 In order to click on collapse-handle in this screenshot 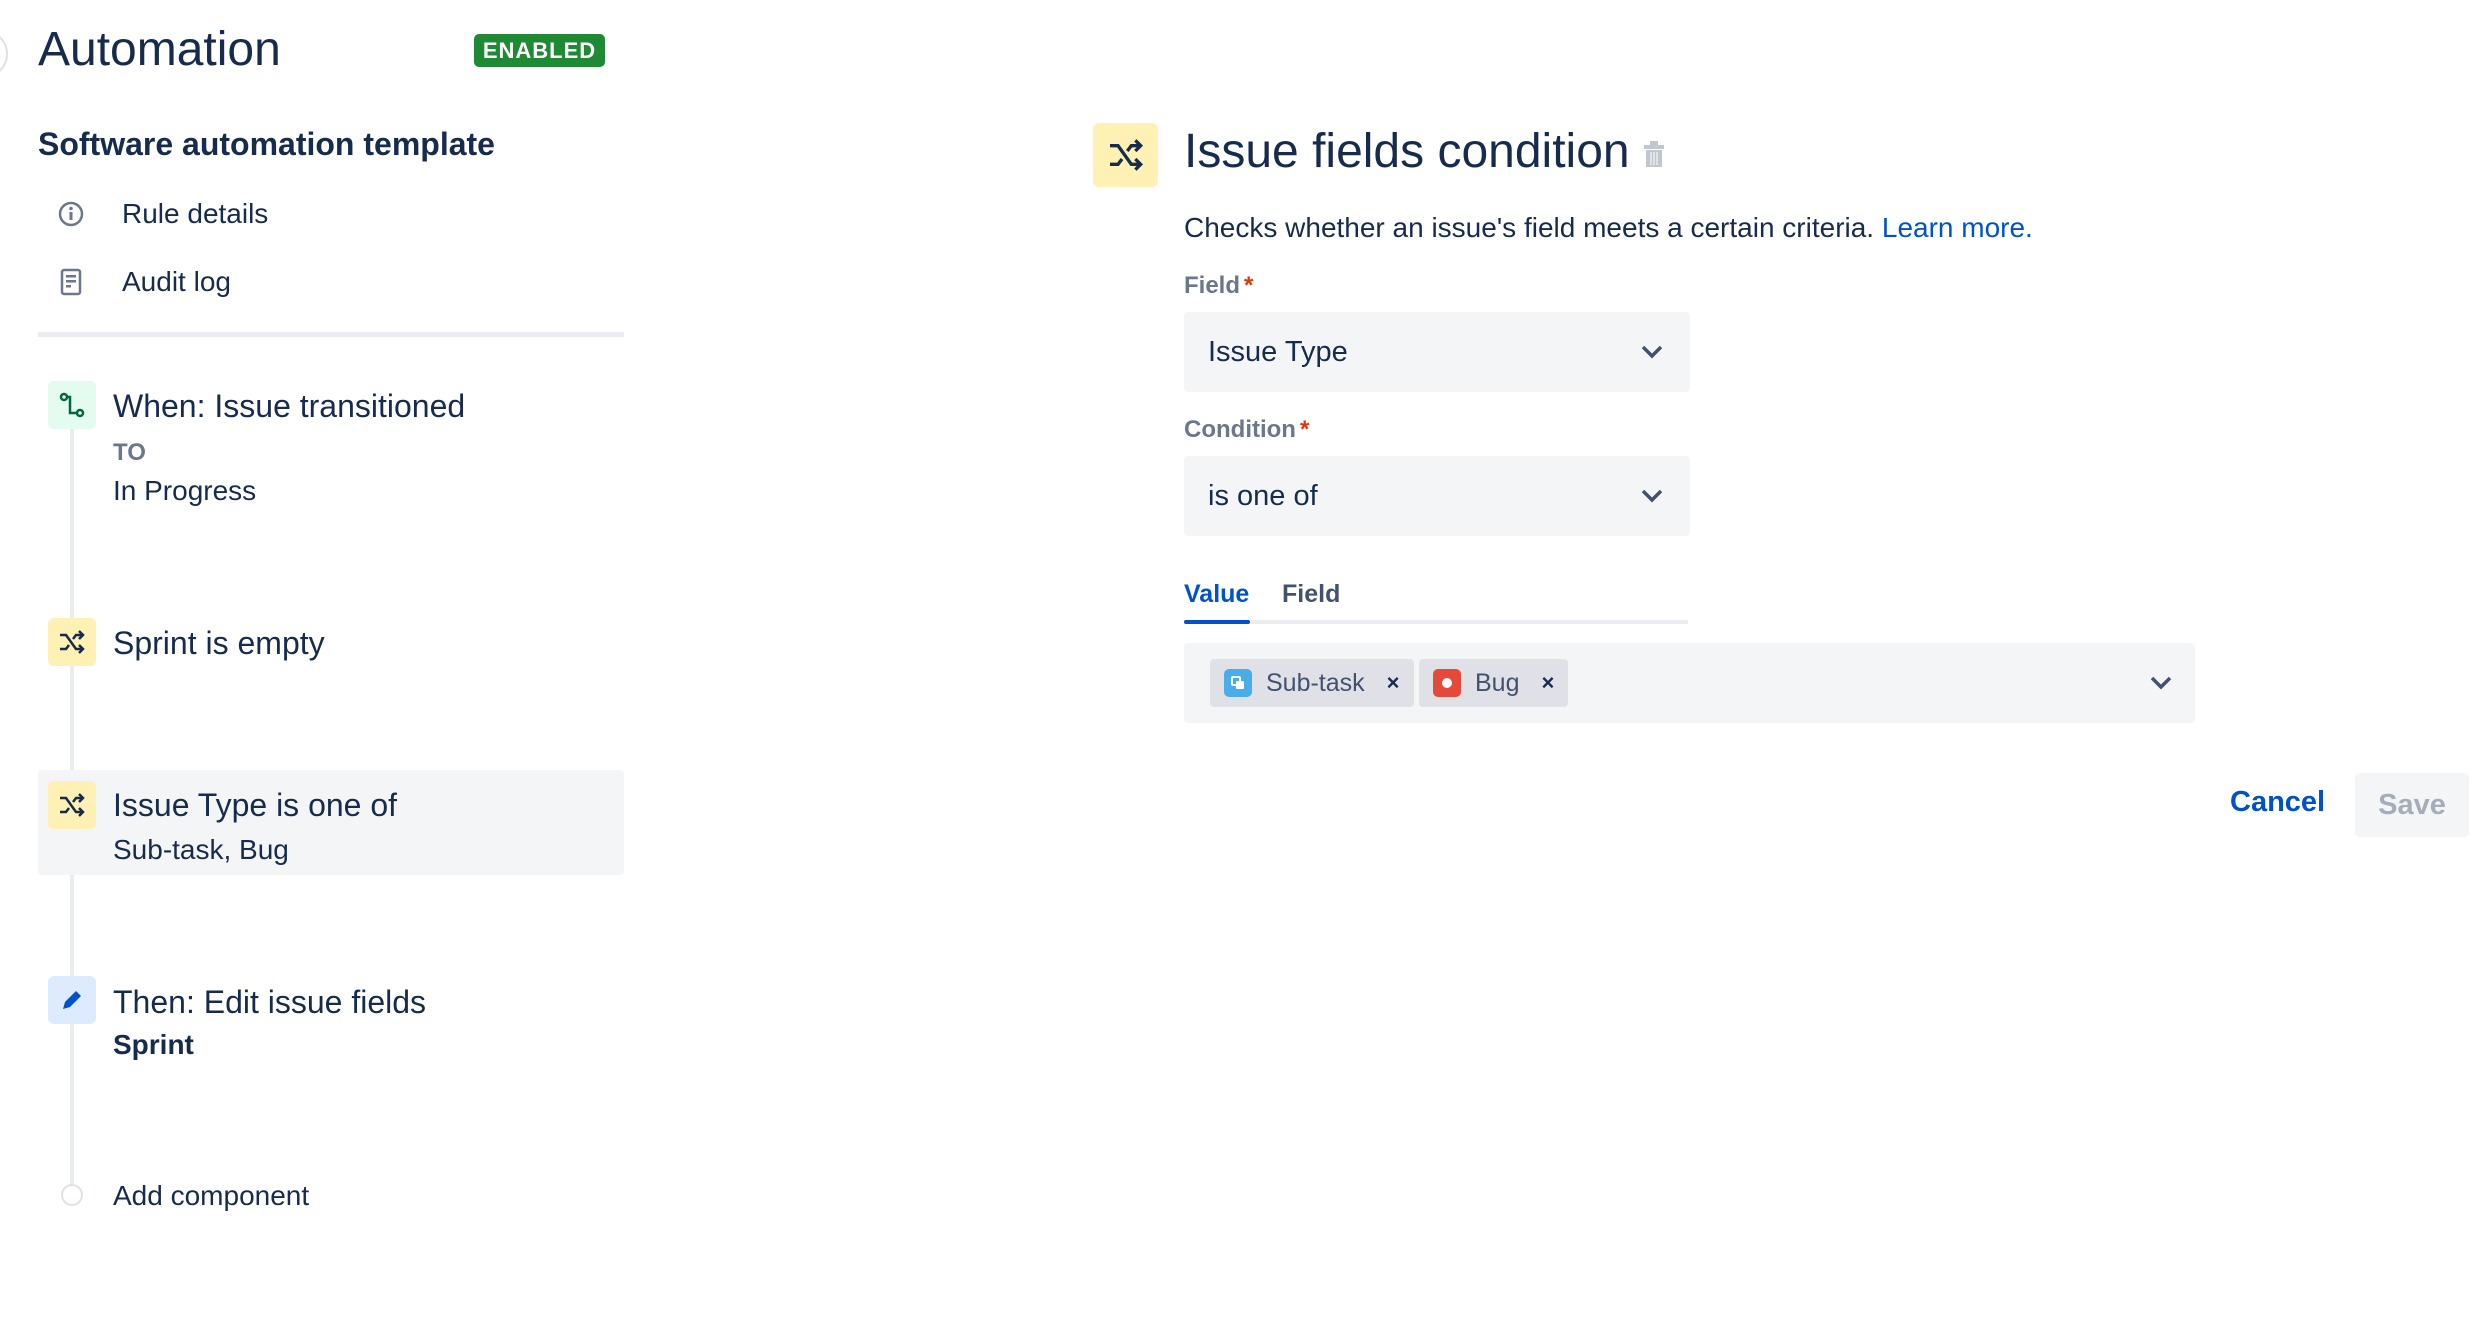, I will do `click(4, 54)`.